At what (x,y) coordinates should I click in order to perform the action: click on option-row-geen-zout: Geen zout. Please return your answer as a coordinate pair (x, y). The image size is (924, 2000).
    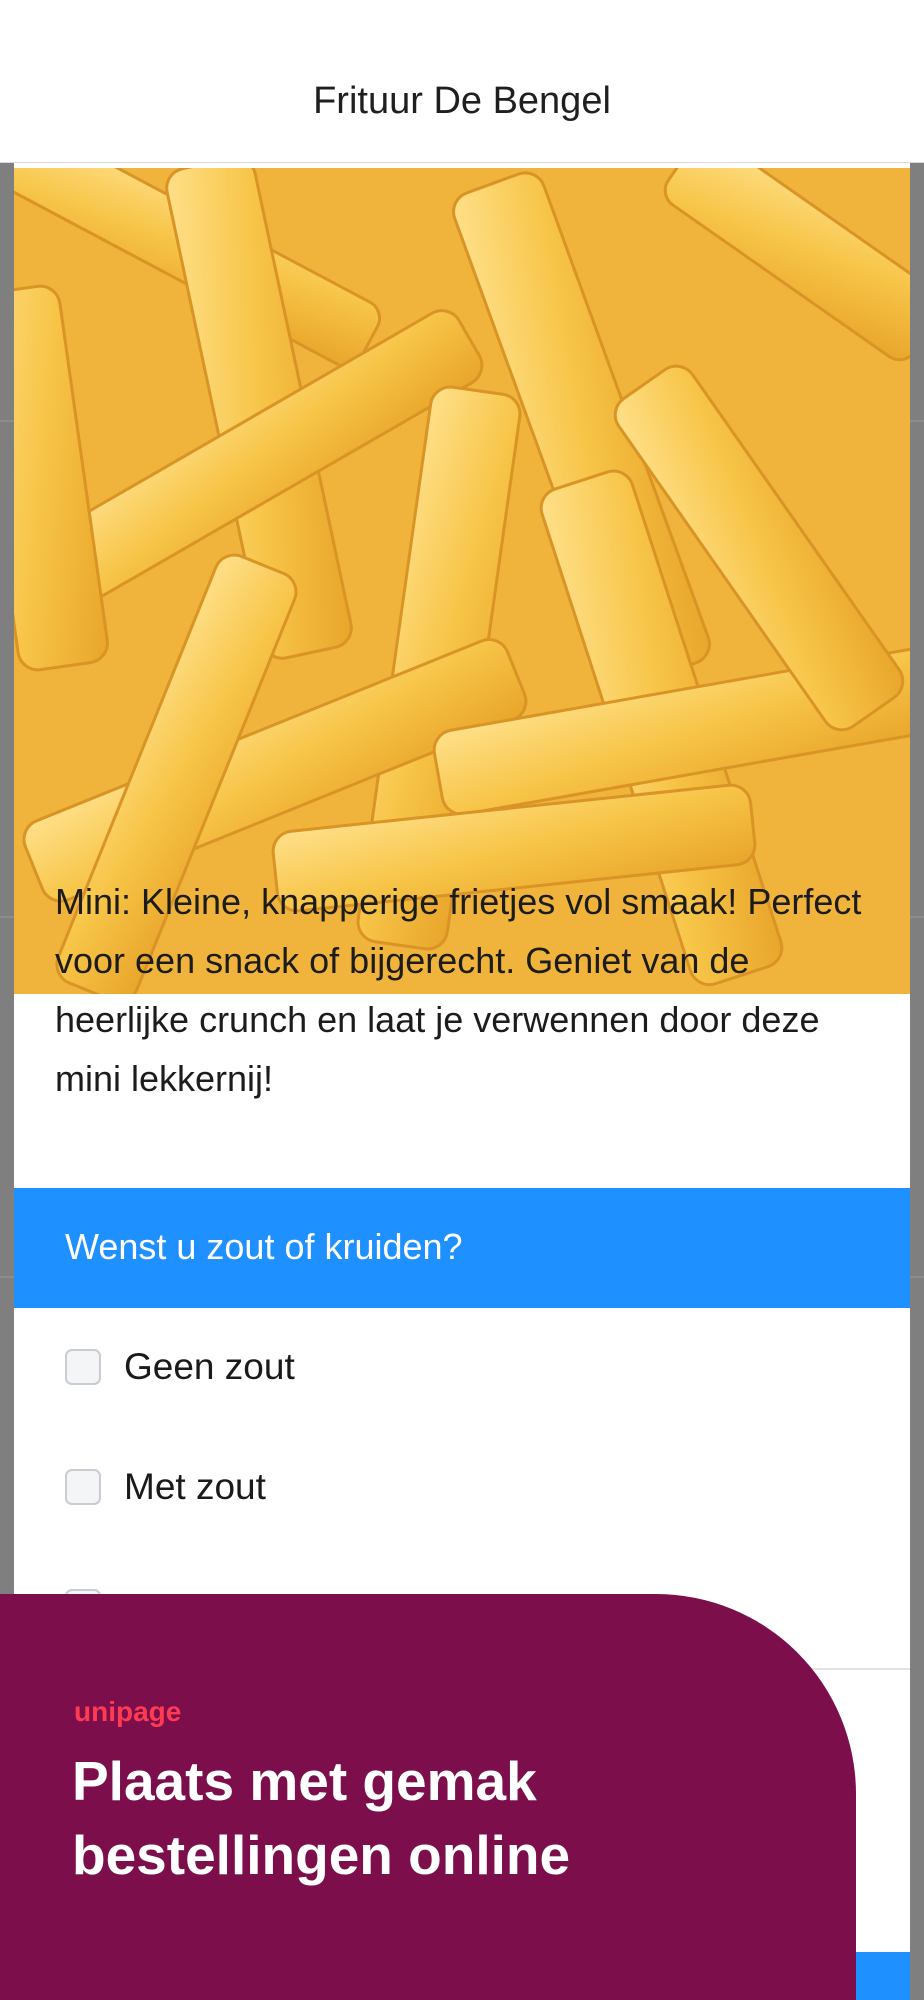
    Looking at the image, I should click on (462, 1369).